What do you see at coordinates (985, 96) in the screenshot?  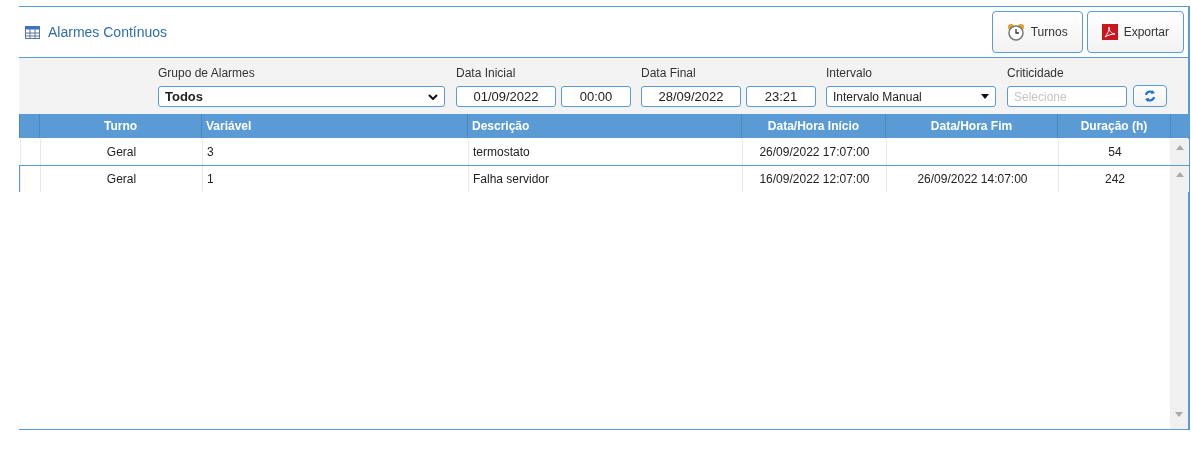 I see `caret-down-icon` at bounding box center [985, 96].